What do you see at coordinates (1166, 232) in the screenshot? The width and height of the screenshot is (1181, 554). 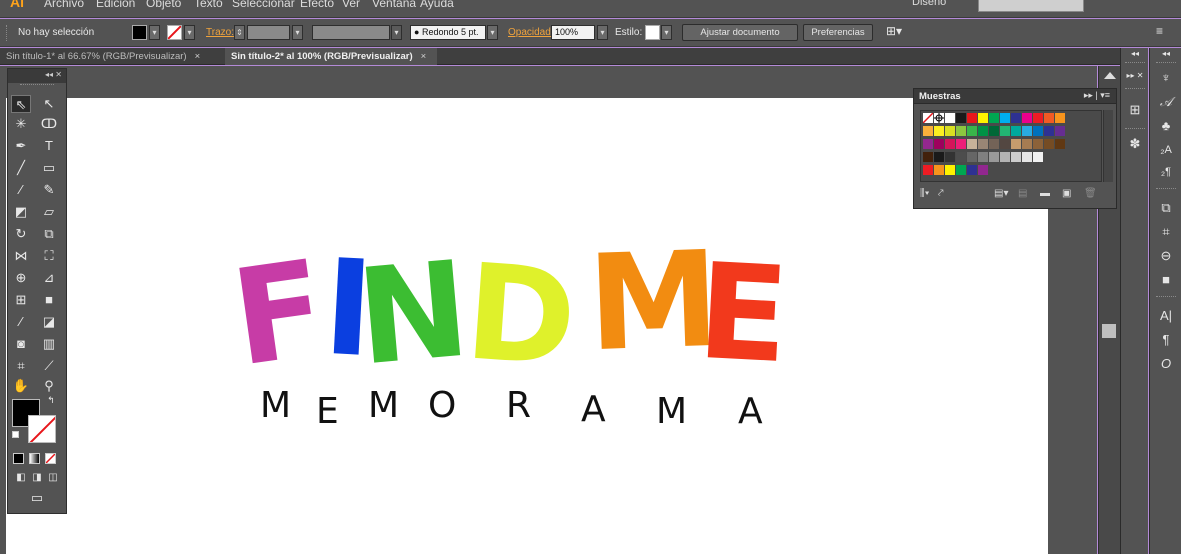 I see `transform-panel-icon: ⌗` at bounding box center [1166, 232].